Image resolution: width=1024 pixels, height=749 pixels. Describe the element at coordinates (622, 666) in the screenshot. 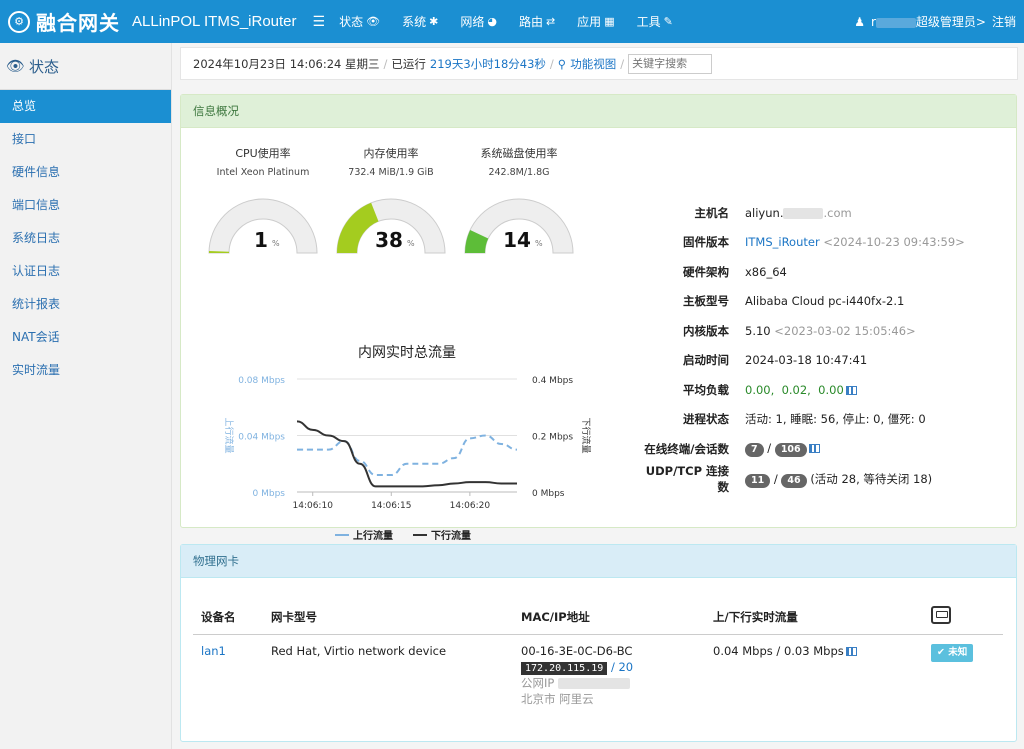

I see `netmask: / 20` at that location.